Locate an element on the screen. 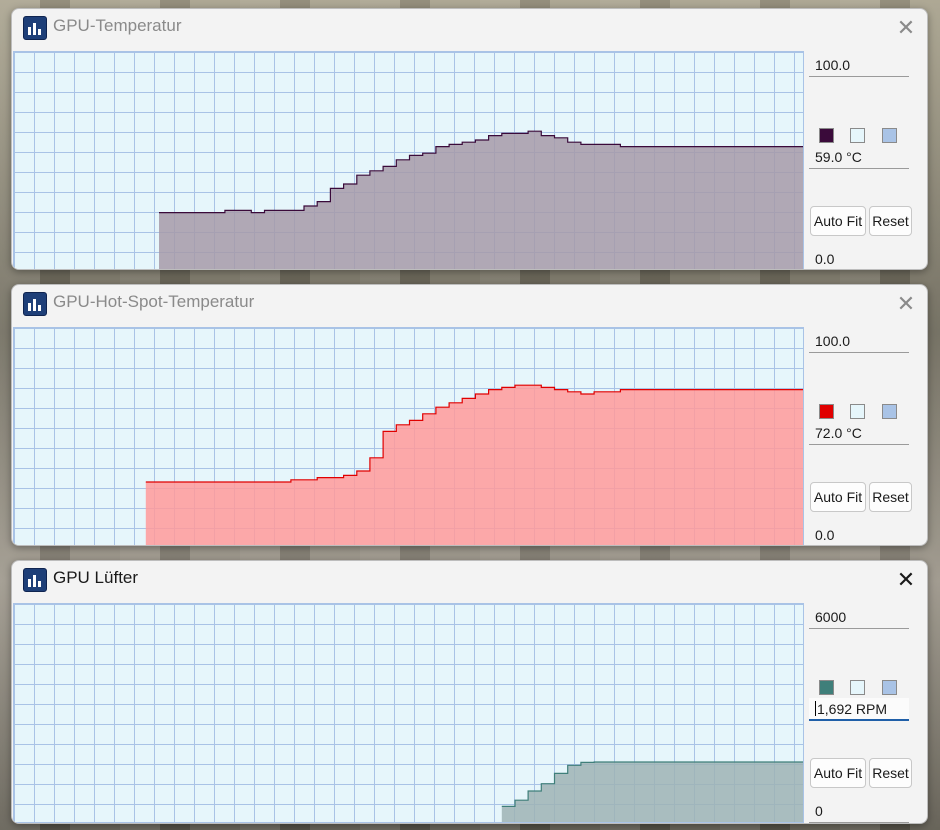 Image resolution: width=940 pixels, height=830 pixels. current-value-field: 1,692 RPM is located at coordinates (859, 709).